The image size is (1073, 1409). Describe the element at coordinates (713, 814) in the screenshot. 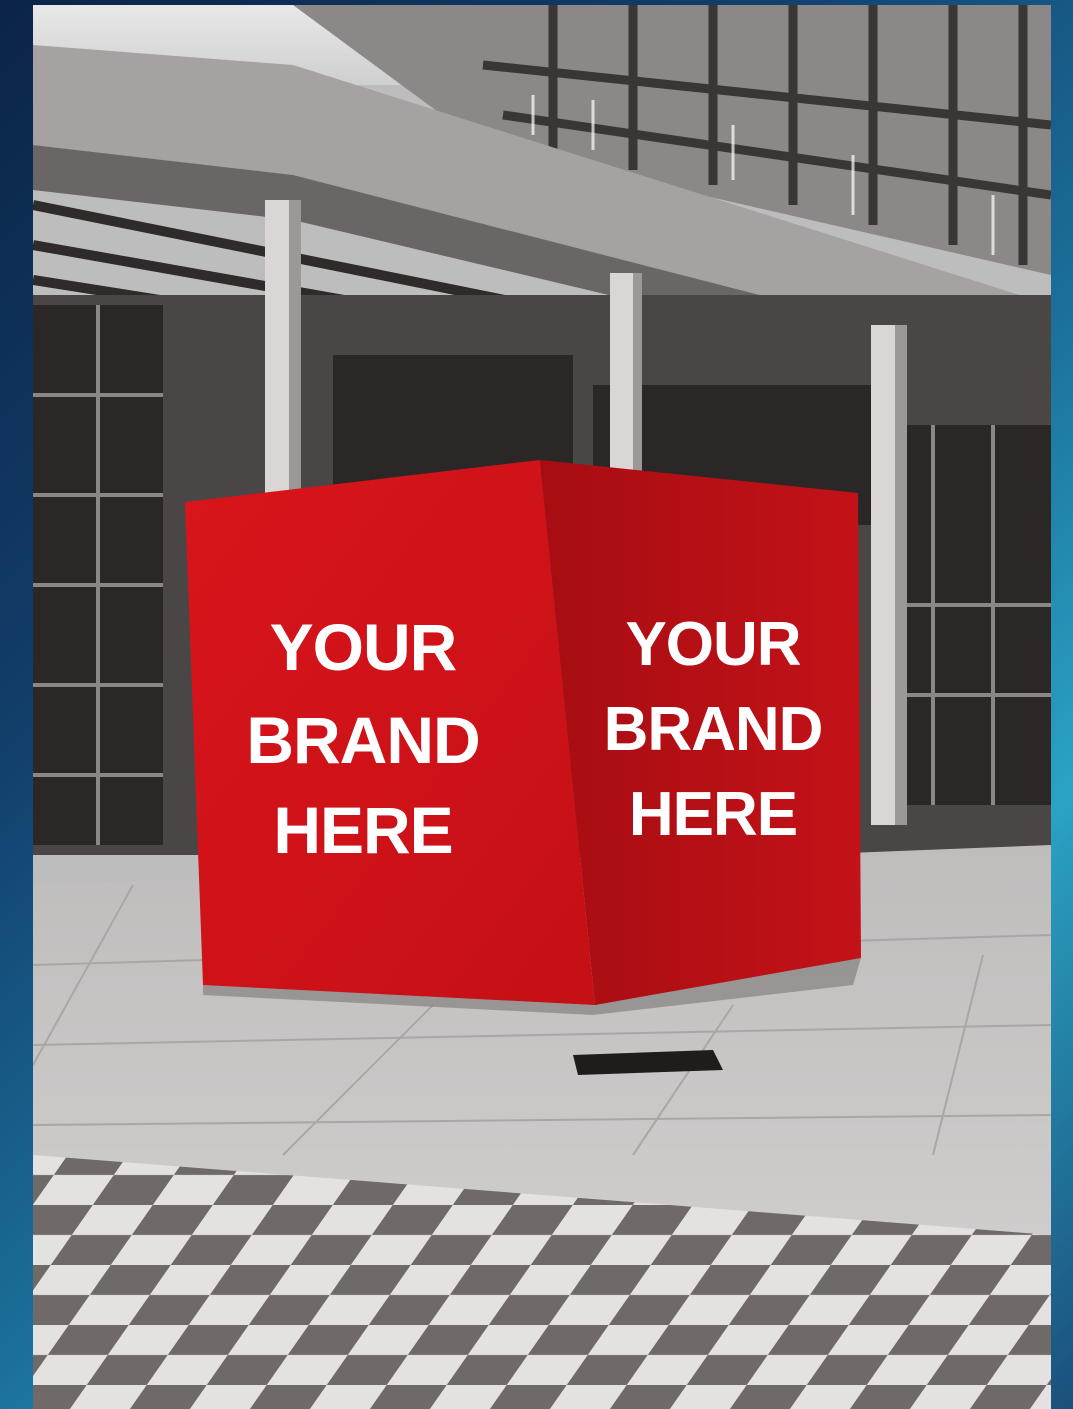

I see `right-face-line3: HERE` at that location.